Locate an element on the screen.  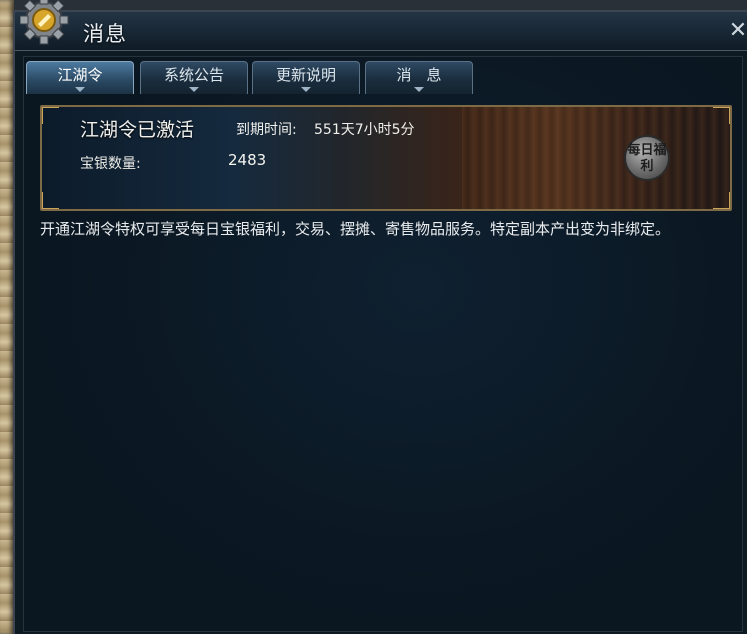
gear-logo-icon is located at coordinates (44, 22).